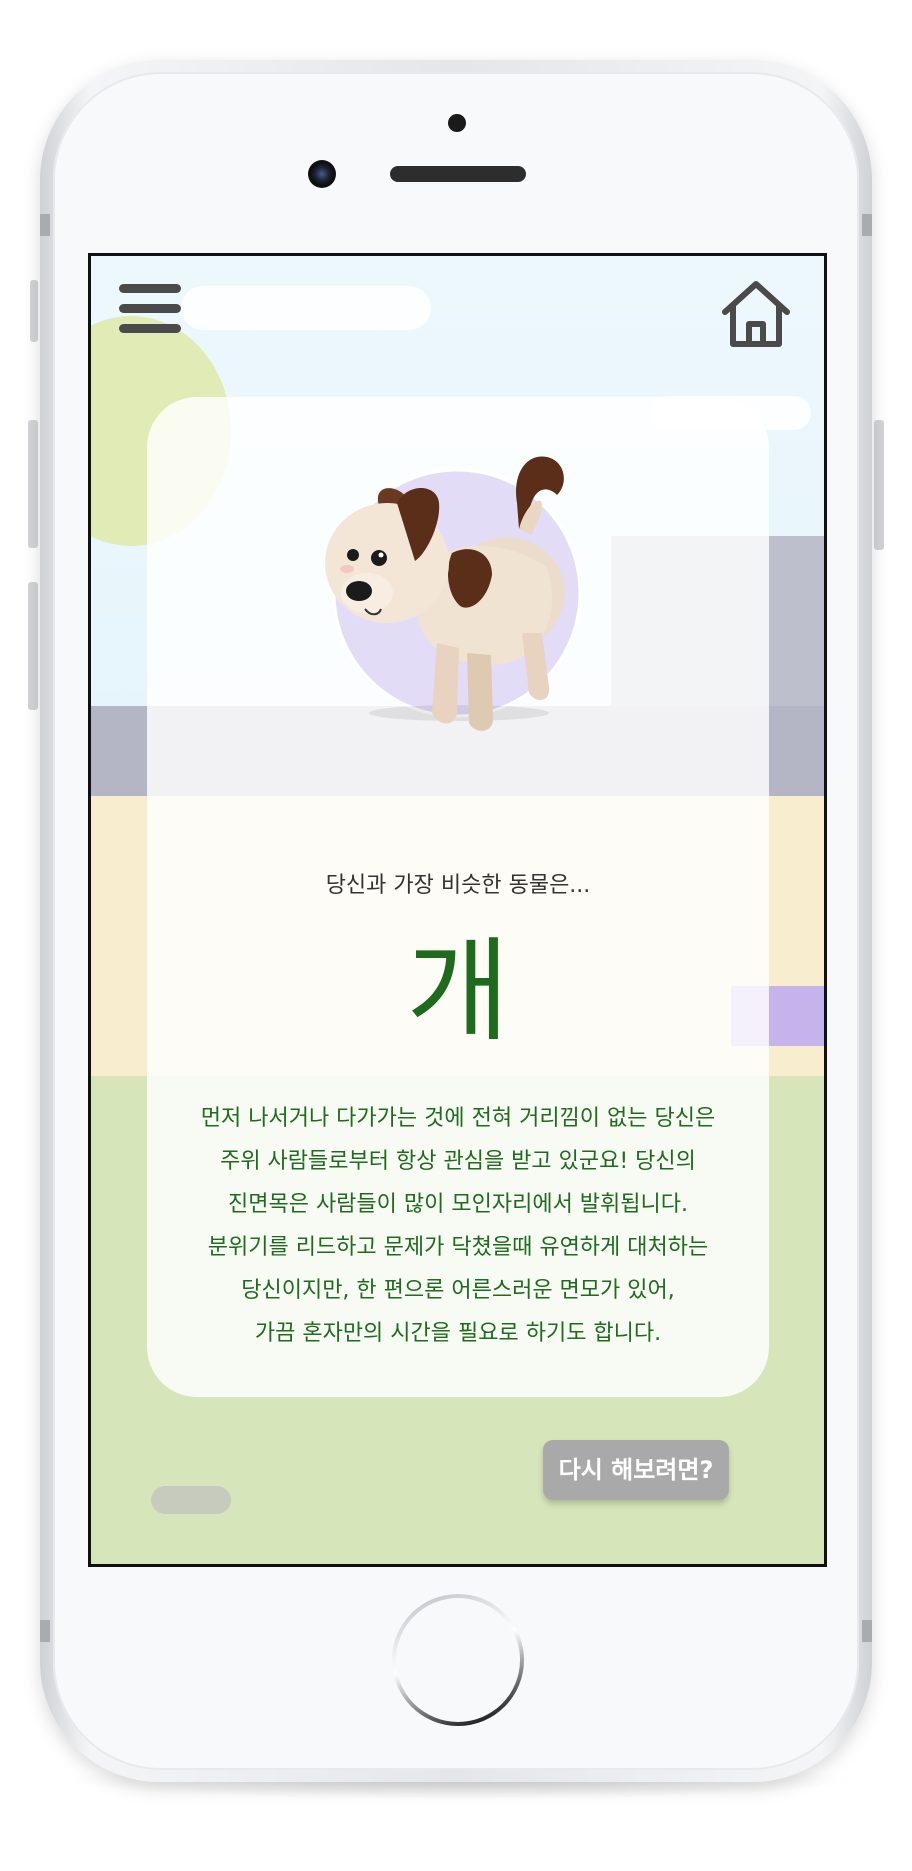  Describe the element at coordinates (636, 1470) in the screenshot. I see `retry-button: 다시 해보려면?` at that location.